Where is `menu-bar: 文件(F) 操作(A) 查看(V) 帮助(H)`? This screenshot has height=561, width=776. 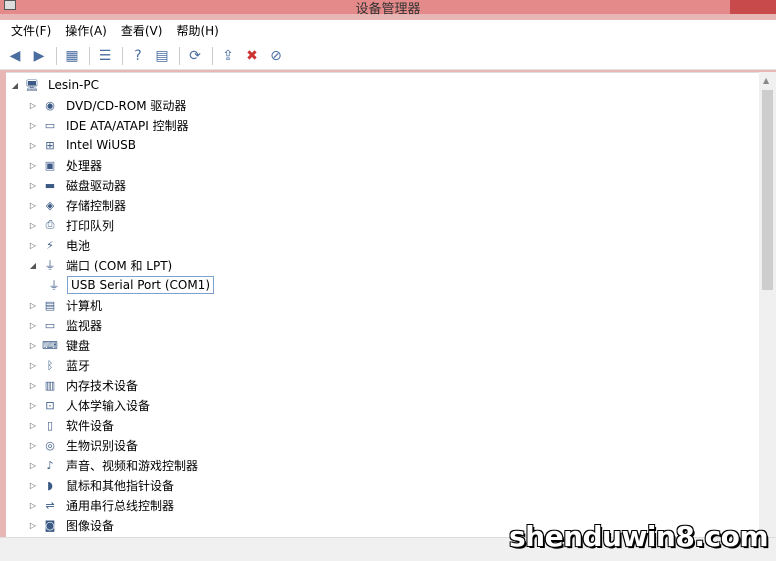 menu-bar: 文件(F) 操作(A) 查看(V) 帮助(H) is located at coordinates (388, 31).